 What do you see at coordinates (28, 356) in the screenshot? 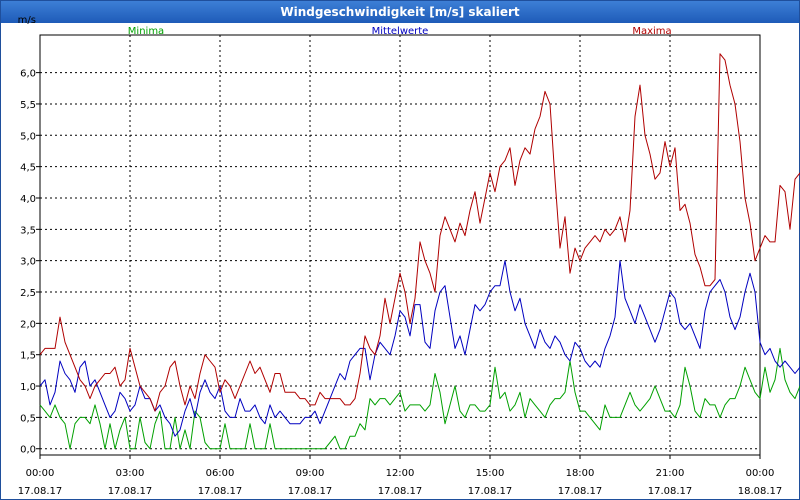
I see `y-tick-label: 1,5` at bounding box center [28, 356].